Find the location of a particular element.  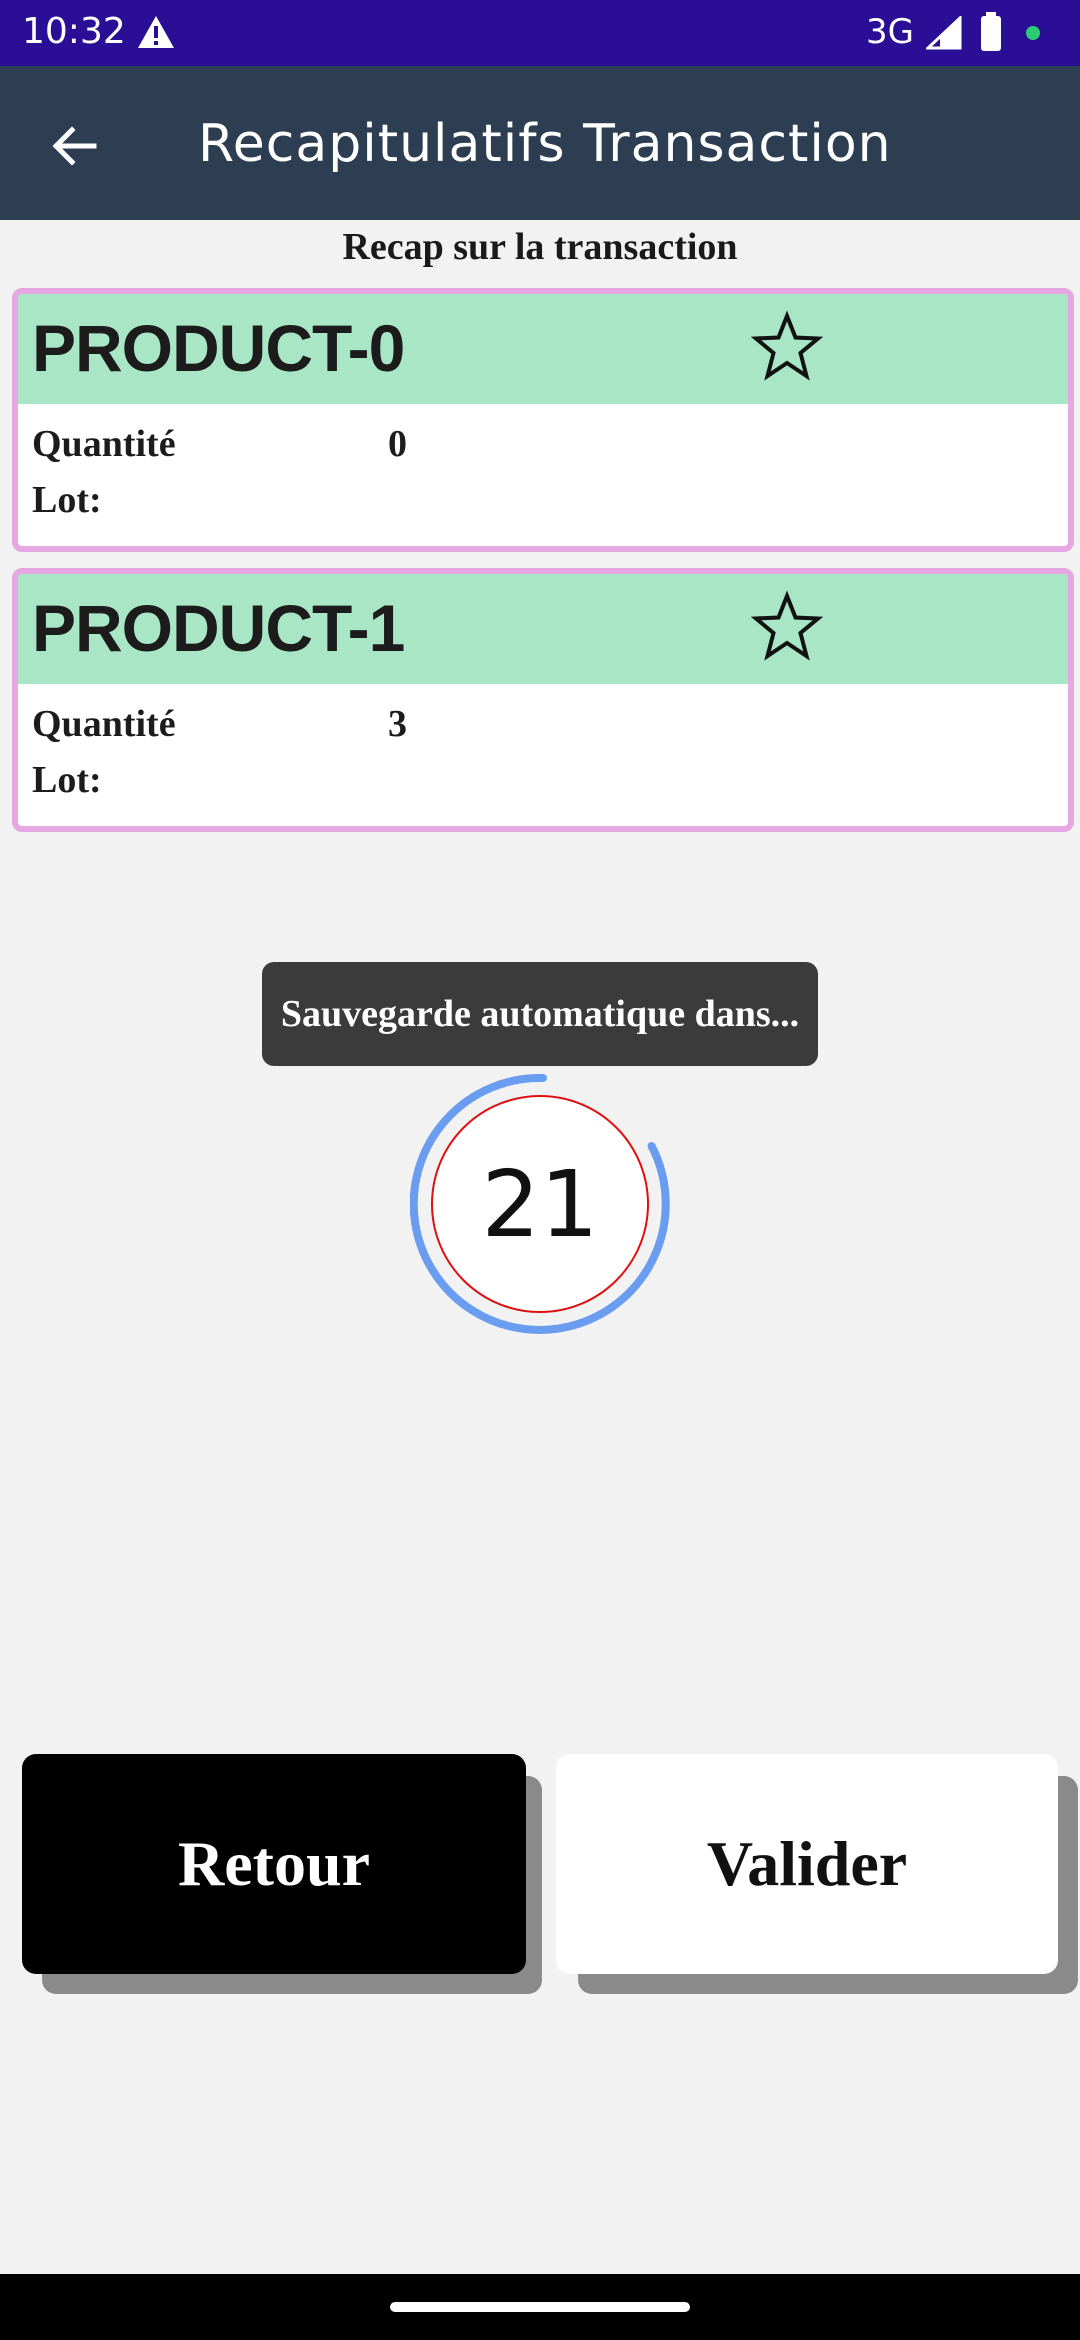

status-bar: 10:32 3G is located at coordinates (540, 33).